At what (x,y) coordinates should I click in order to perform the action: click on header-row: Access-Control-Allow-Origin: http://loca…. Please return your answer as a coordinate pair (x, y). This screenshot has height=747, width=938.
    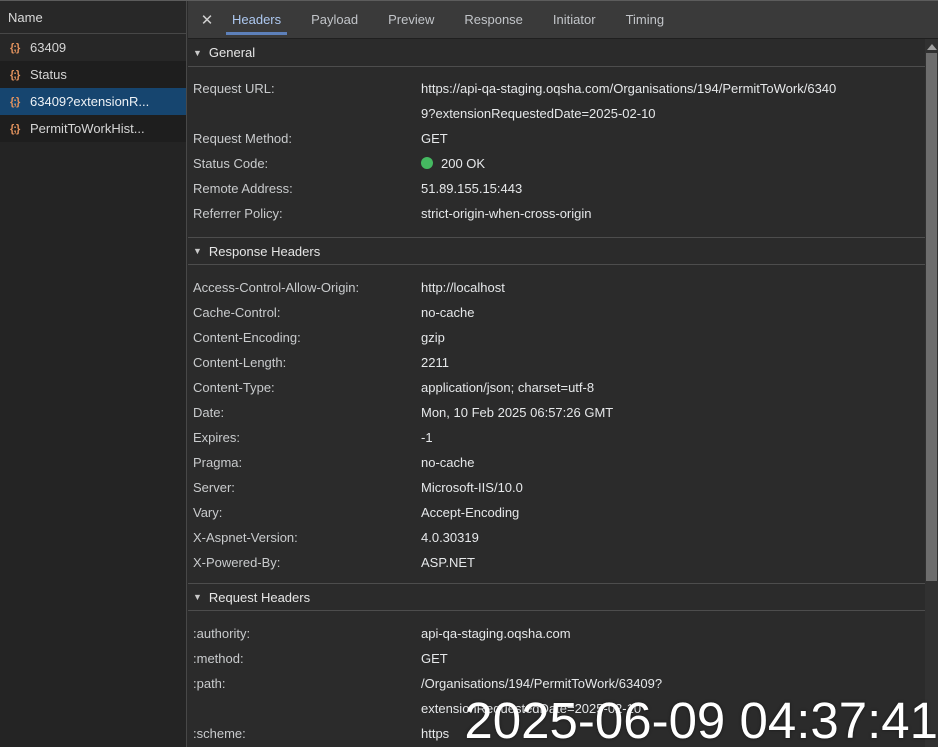
    Looking at the image, I should click on (556, 287).